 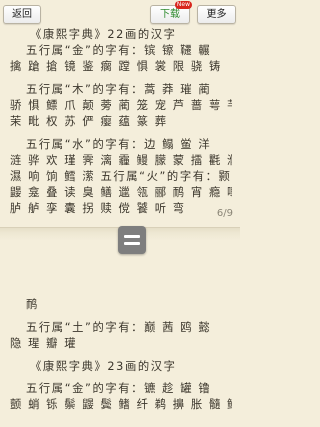 What do you see at coordinates (183, 5) in the screenshot?
I see `new-badge: New` at bounding box center [183, 5].